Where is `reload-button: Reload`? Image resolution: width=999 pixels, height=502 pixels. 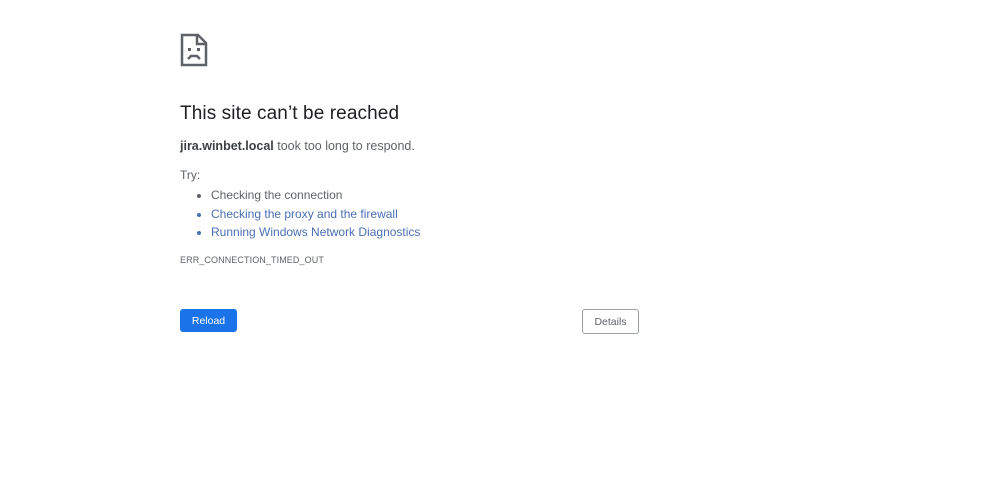 reload-button: Reload is located at coordinates (208, 320).